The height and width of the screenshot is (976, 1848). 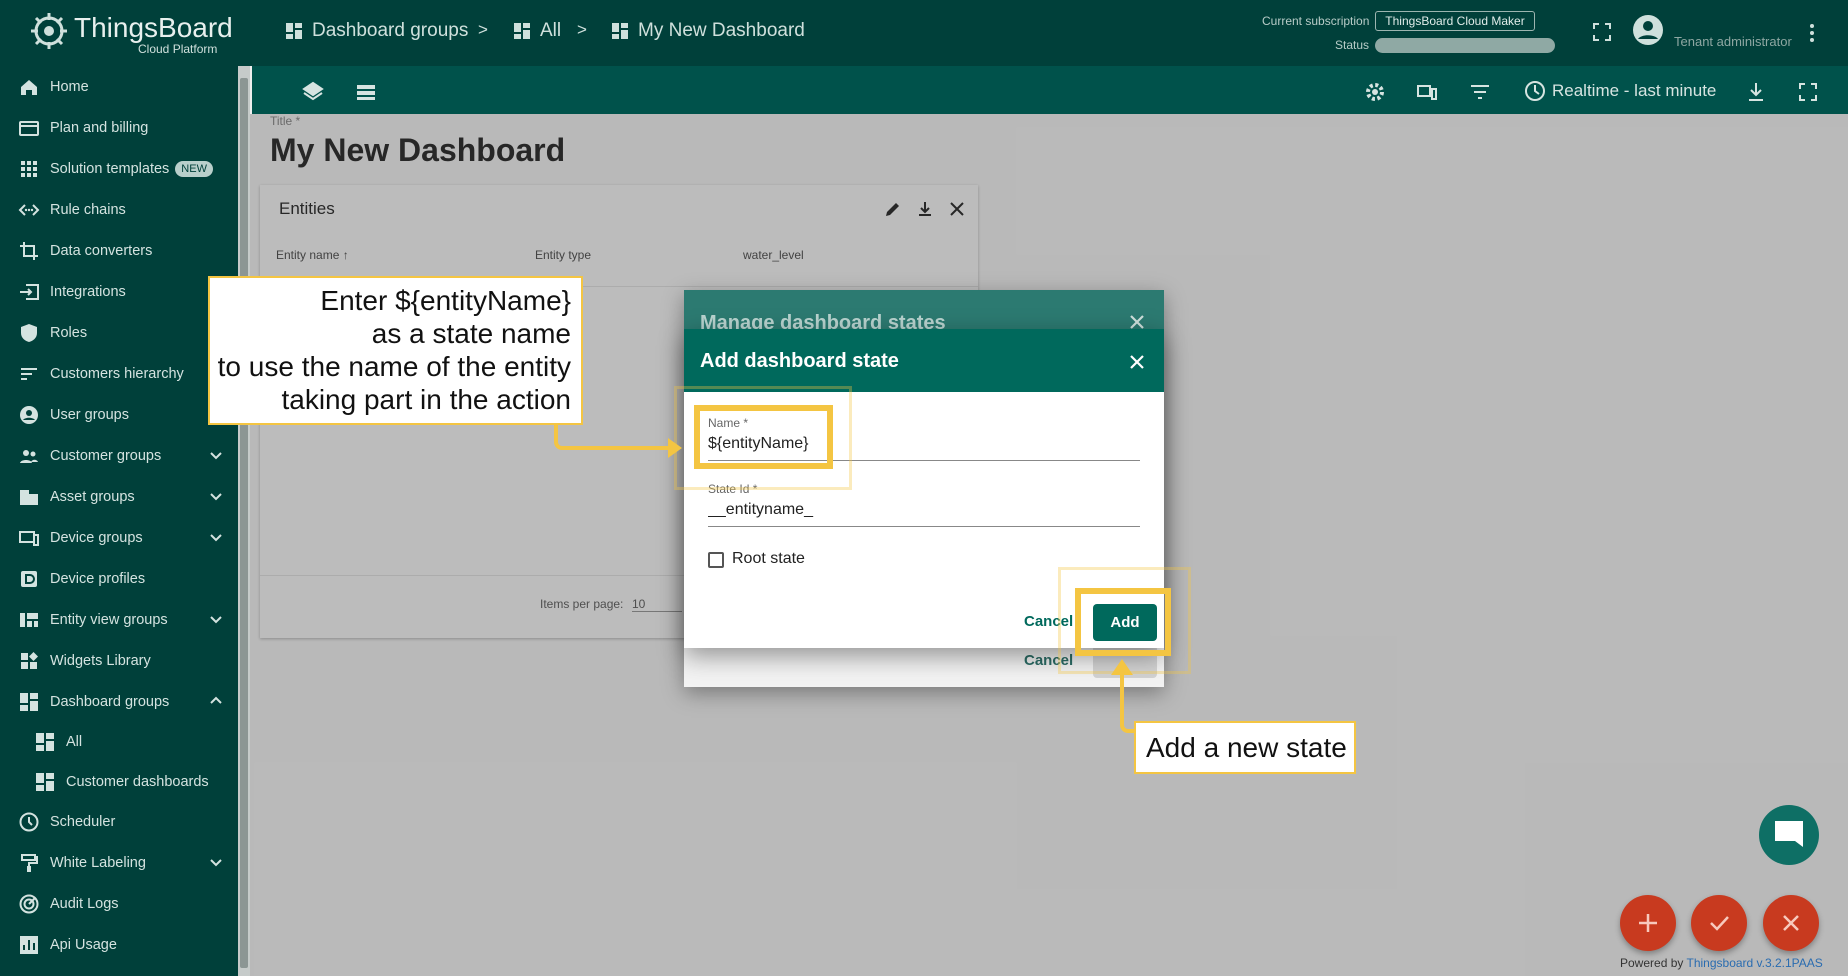 I want to click on sidebar-item-audit-logs: Audit Logs, so click(x=119, y=903).